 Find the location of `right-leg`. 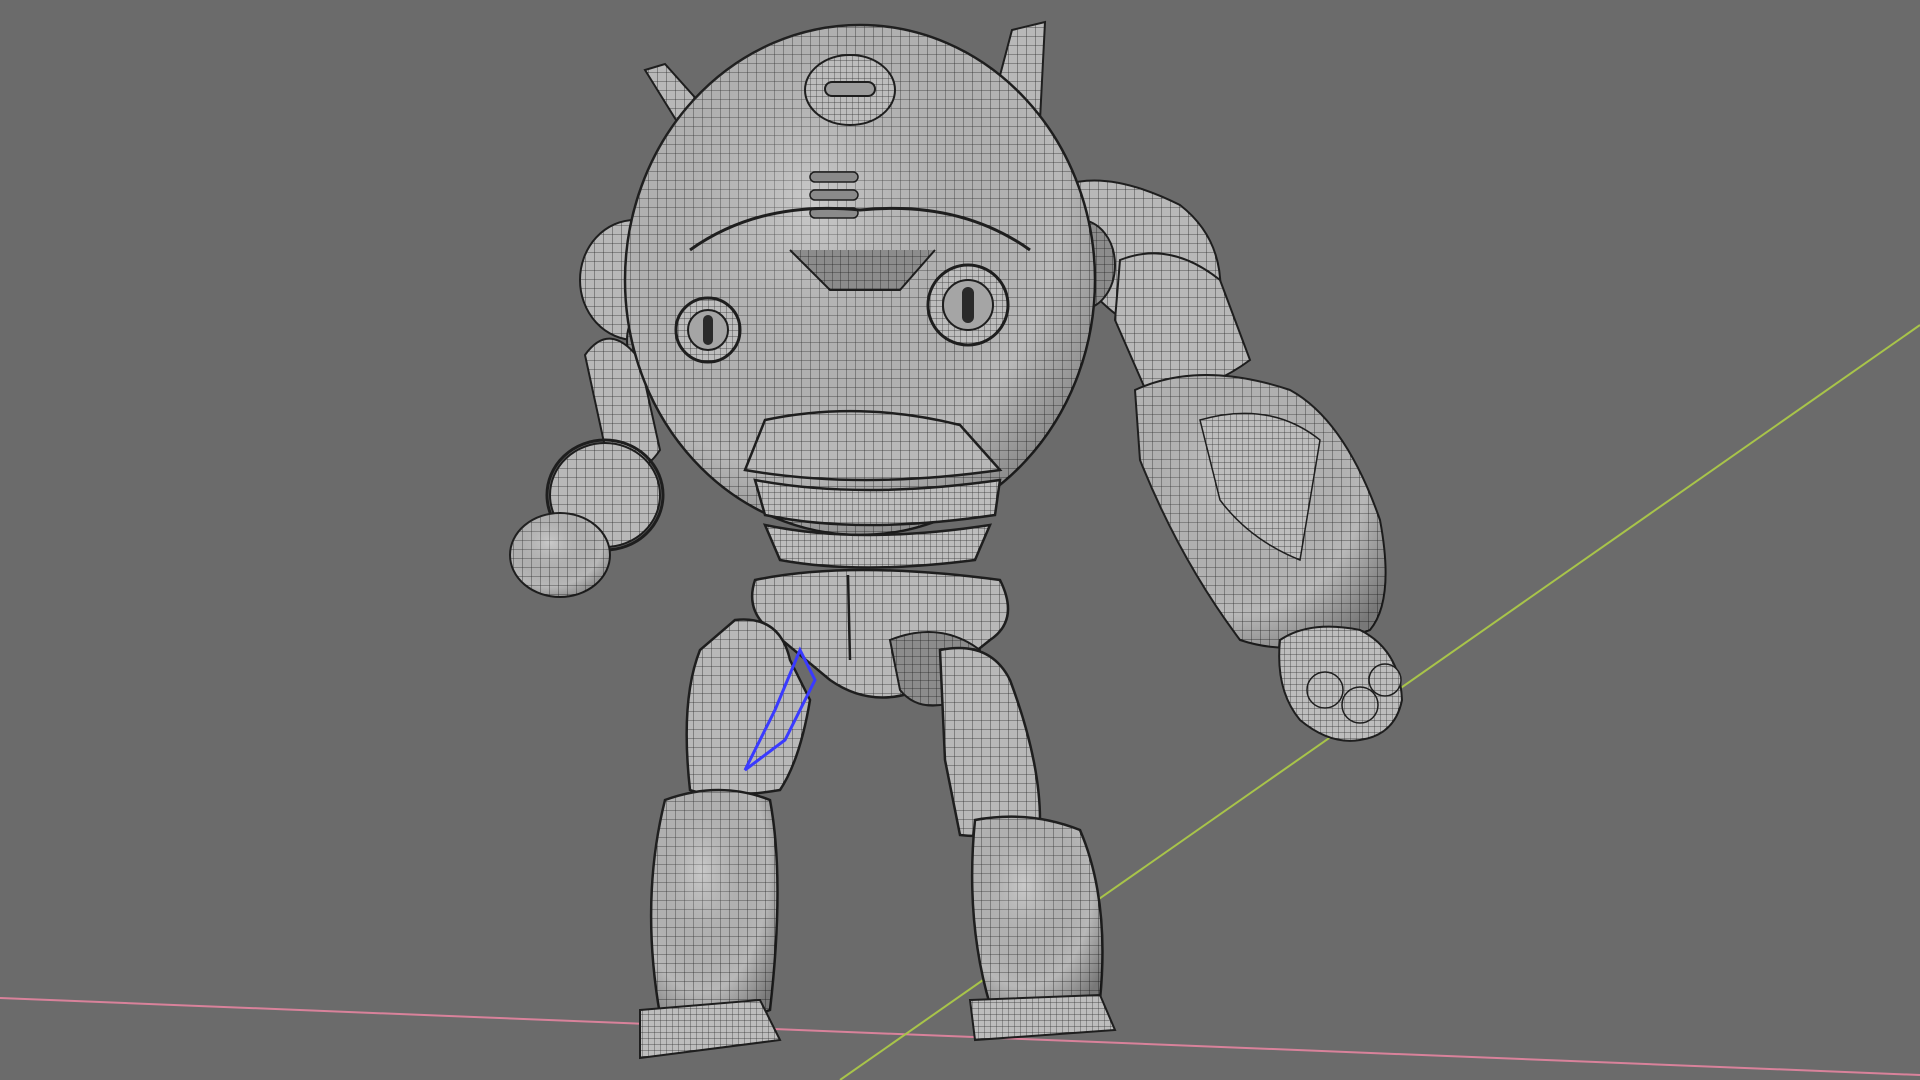

right-leg is located at coordinates (1027, 844).